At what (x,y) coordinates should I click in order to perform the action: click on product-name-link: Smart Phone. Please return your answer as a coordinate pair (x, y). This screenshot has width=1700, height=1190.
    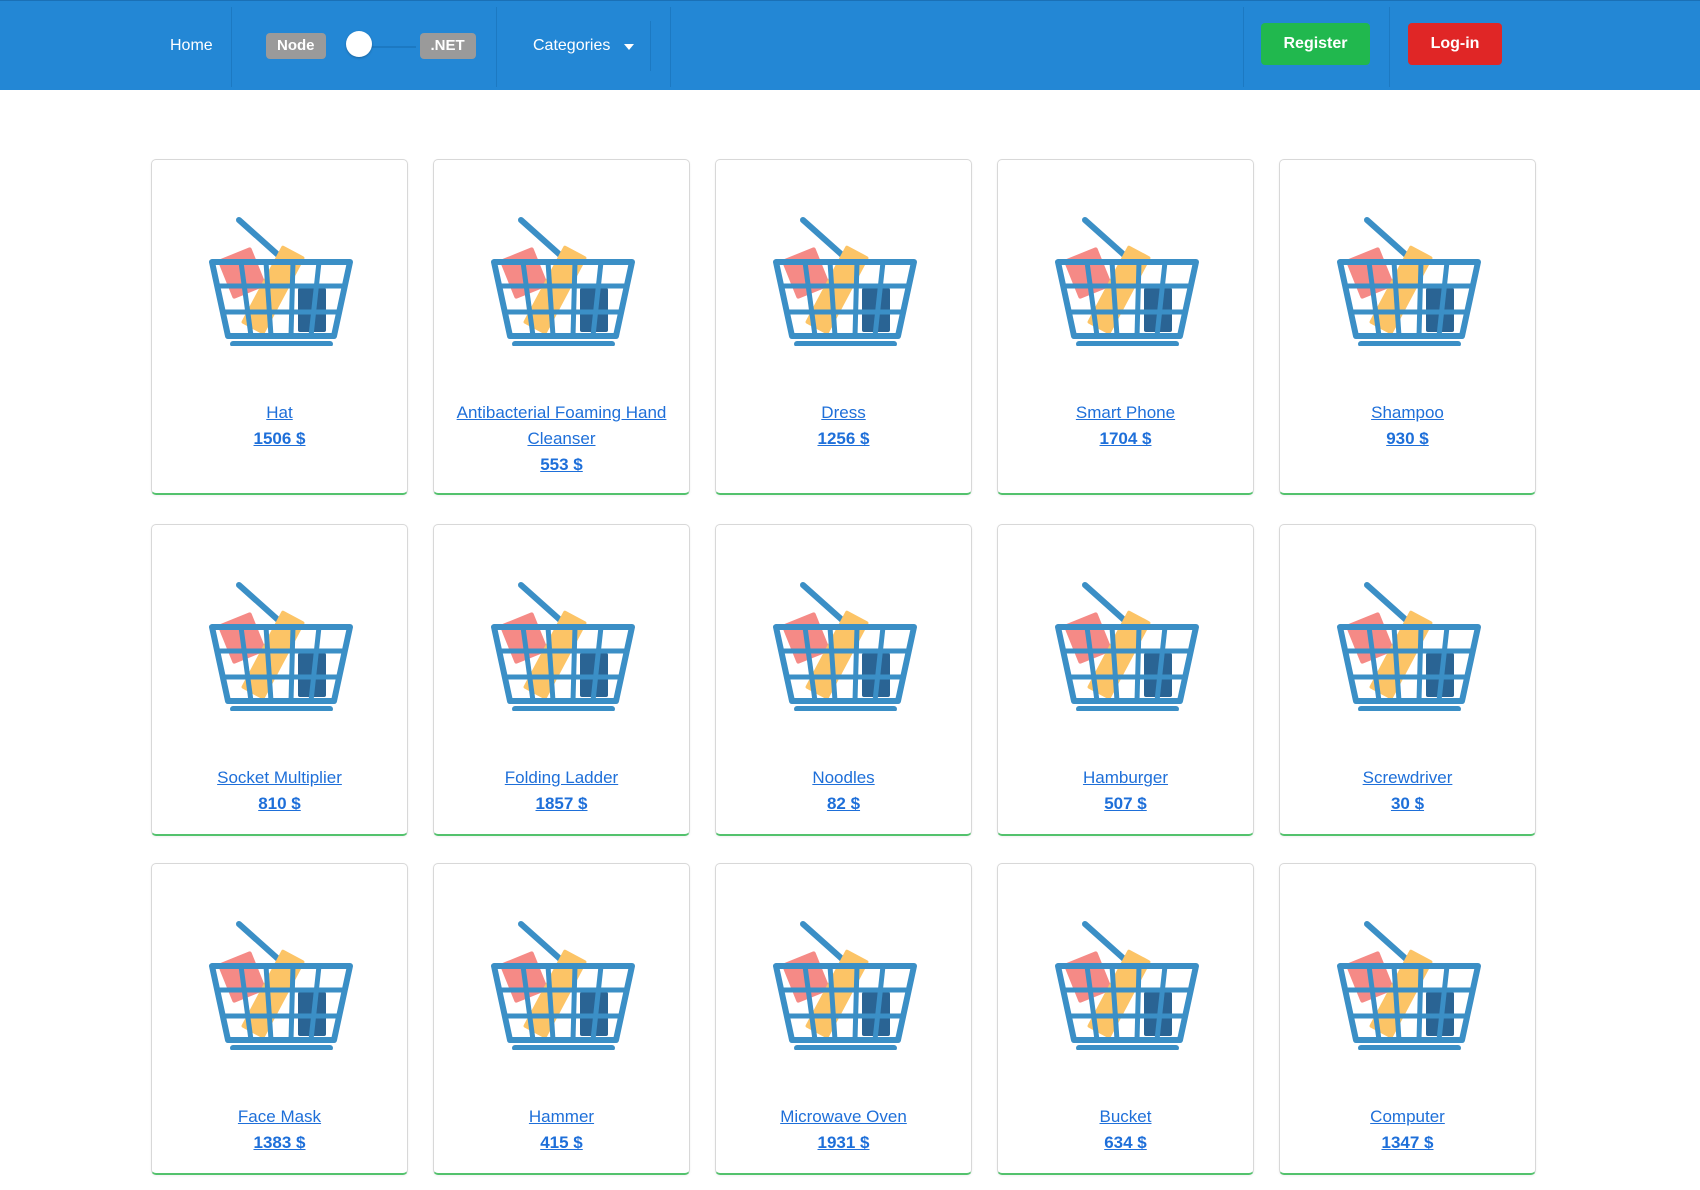
    Looking at the image, I should click on (1125, 413).